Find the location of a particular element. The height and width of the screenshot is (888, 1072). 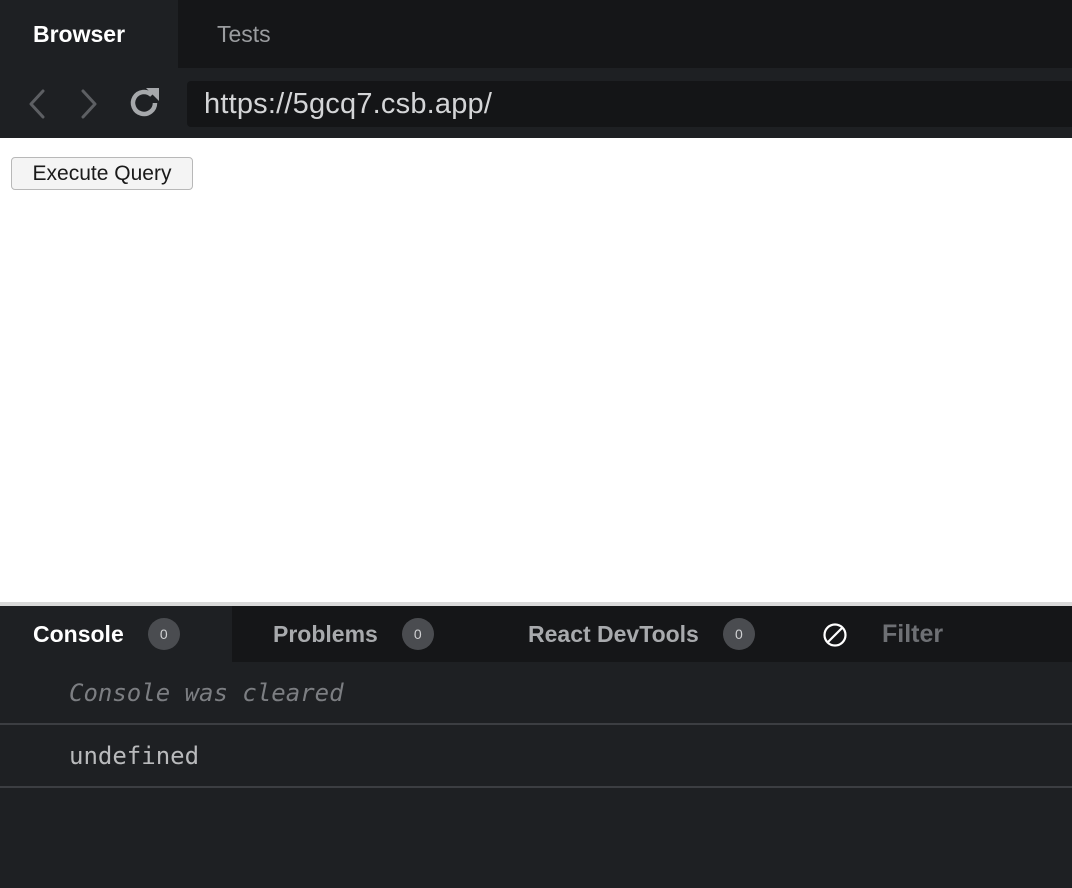

chevron-left-icon is located at coordinates (37, 104).